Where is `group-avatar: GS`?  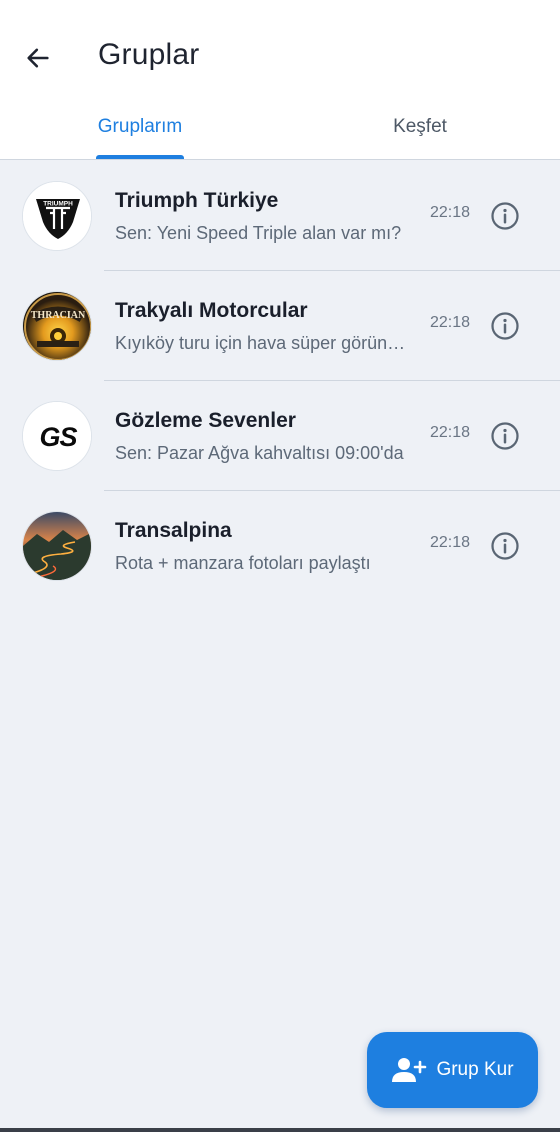
group-avatar: GS is located at coordinates (57, 436).